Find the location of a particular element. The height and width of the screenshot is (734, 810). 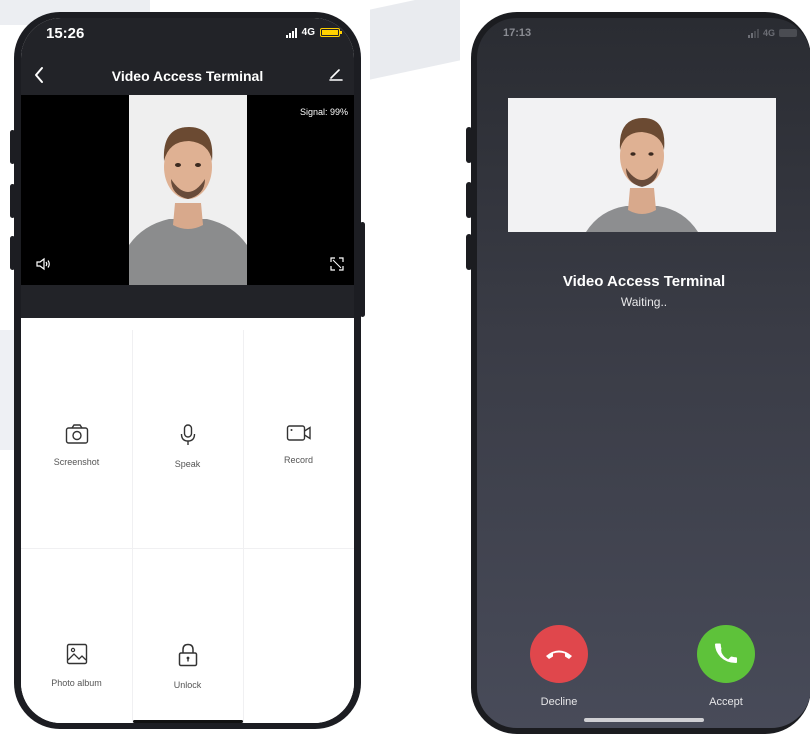

record-button: Record is located at coordinates (298, 446).